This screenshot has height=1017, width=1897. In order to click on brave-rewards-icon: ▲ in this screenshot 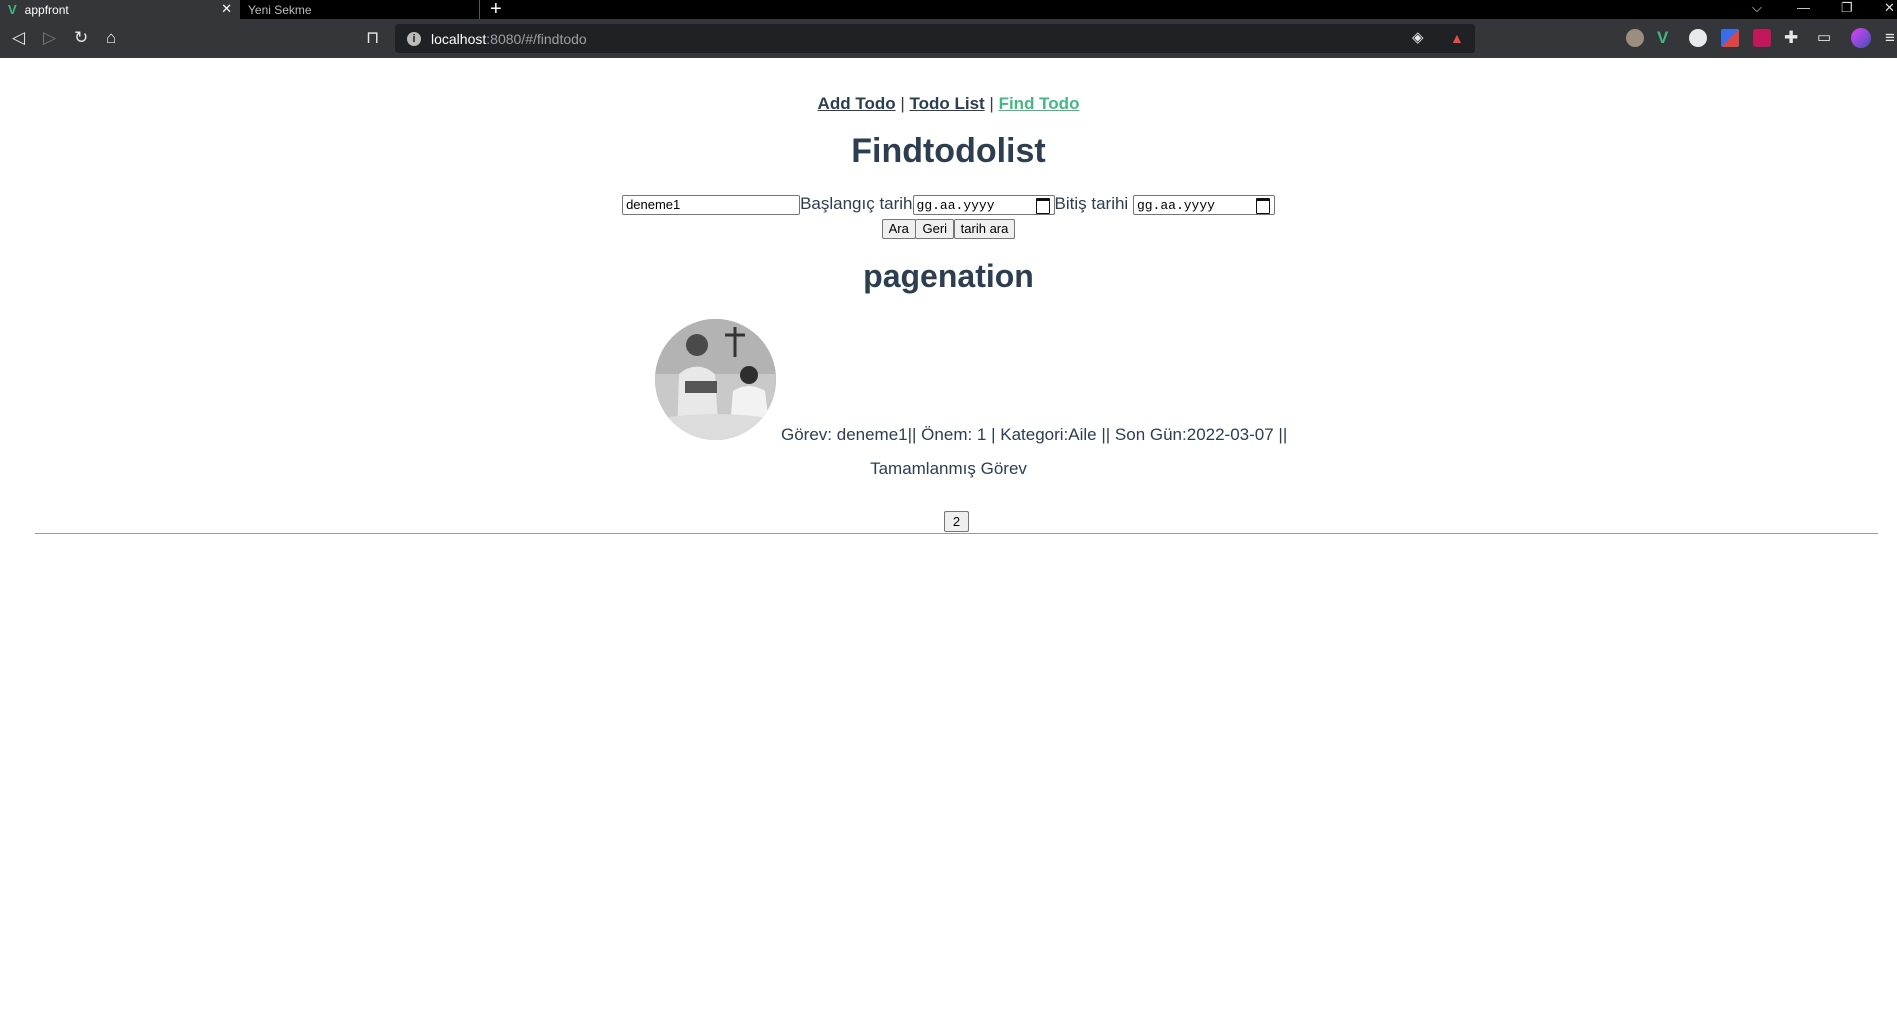, I will do `click(1457, 38)`.